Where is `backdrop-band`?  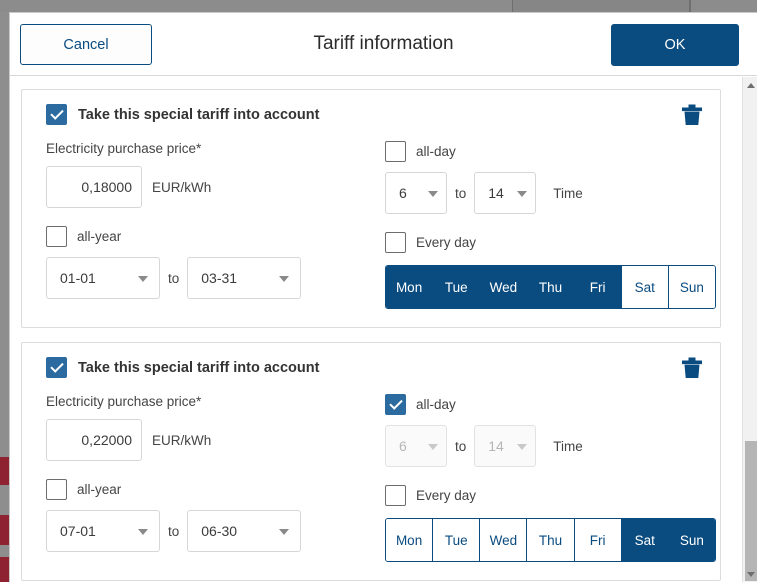
backdrop-band is located at coordinates (601, 6).